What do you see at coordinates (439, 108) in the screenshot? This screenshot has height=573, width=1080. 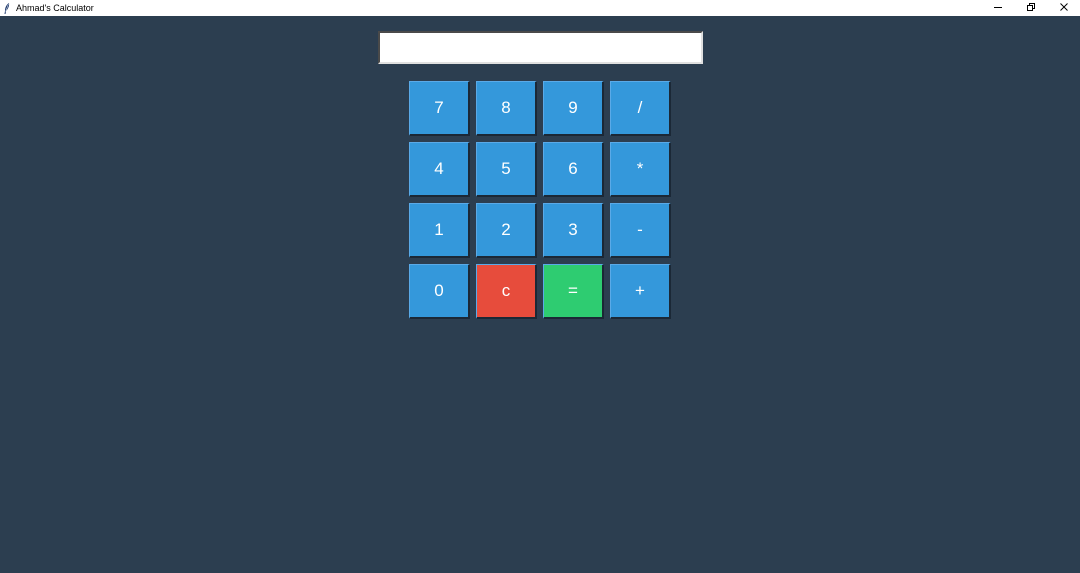 I see `key-7-button: 7` at bounding box center [439, 108].